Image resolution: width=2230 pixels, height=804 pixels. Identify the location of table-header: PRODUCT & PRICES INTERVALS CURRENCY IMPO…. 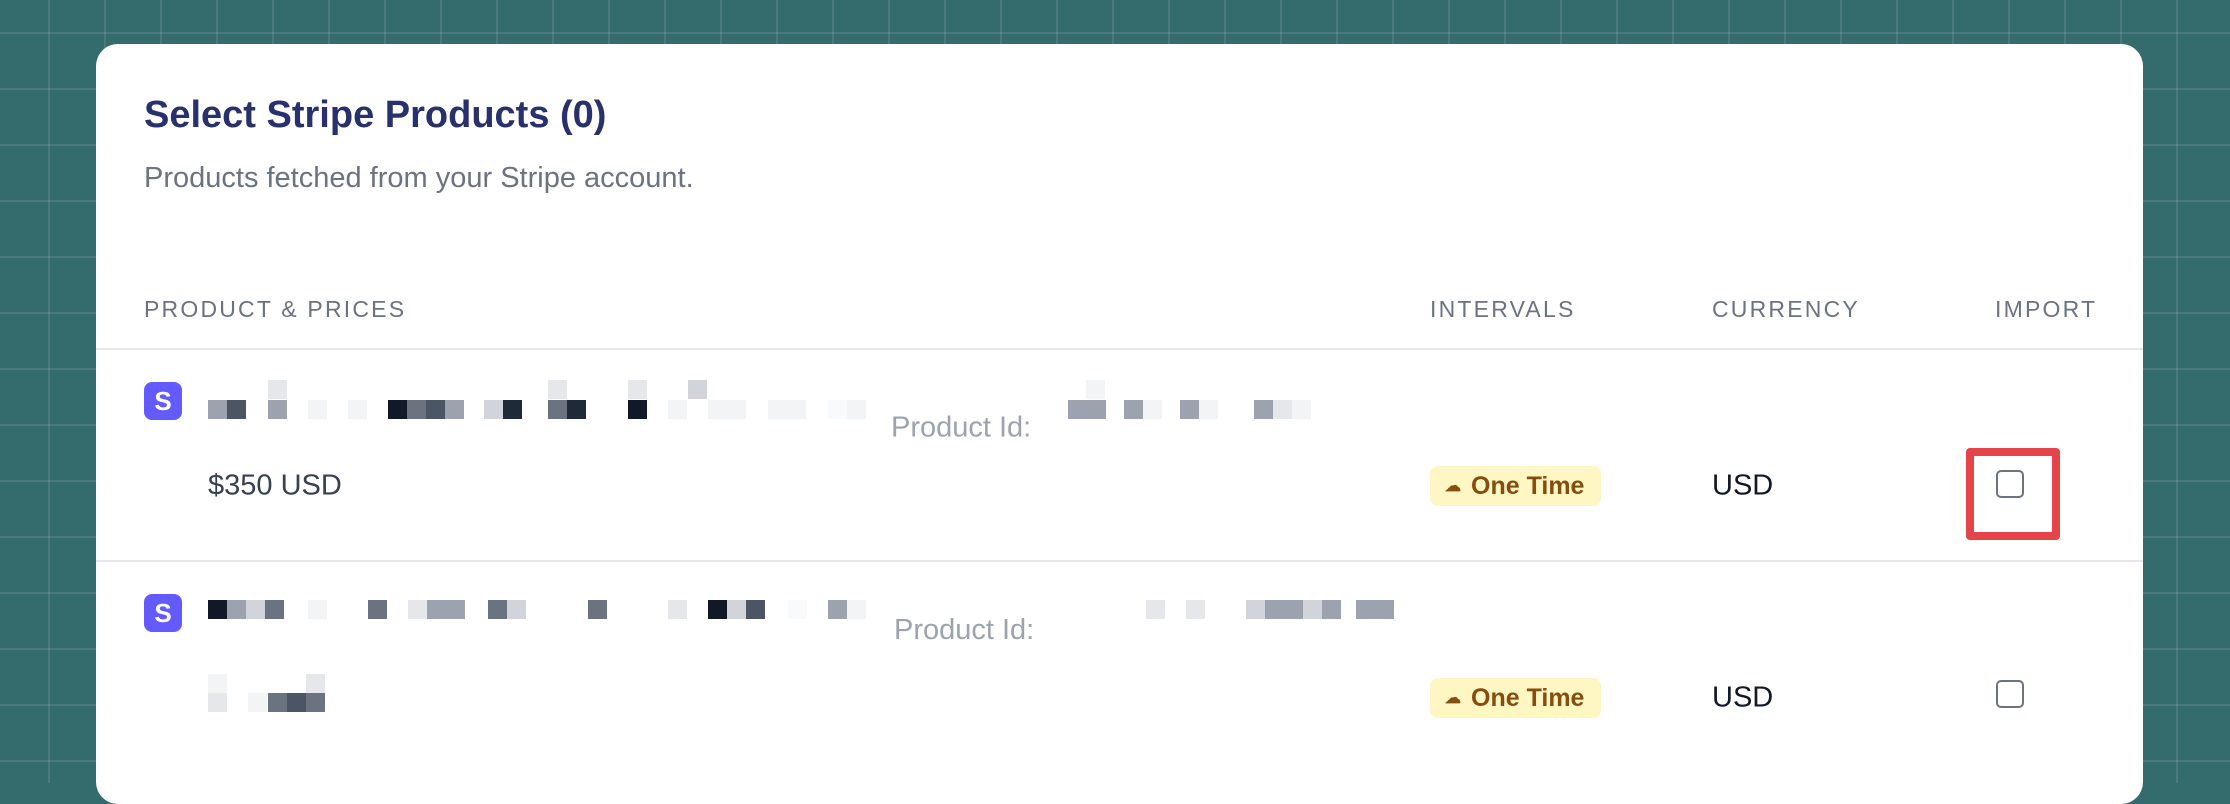
(1119, 320).